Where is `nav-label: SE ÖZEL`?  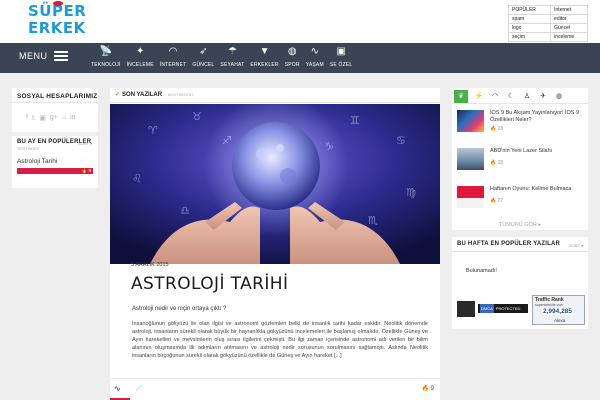 nav-label: SE ÖZEL is located at coordinates (341, 65).